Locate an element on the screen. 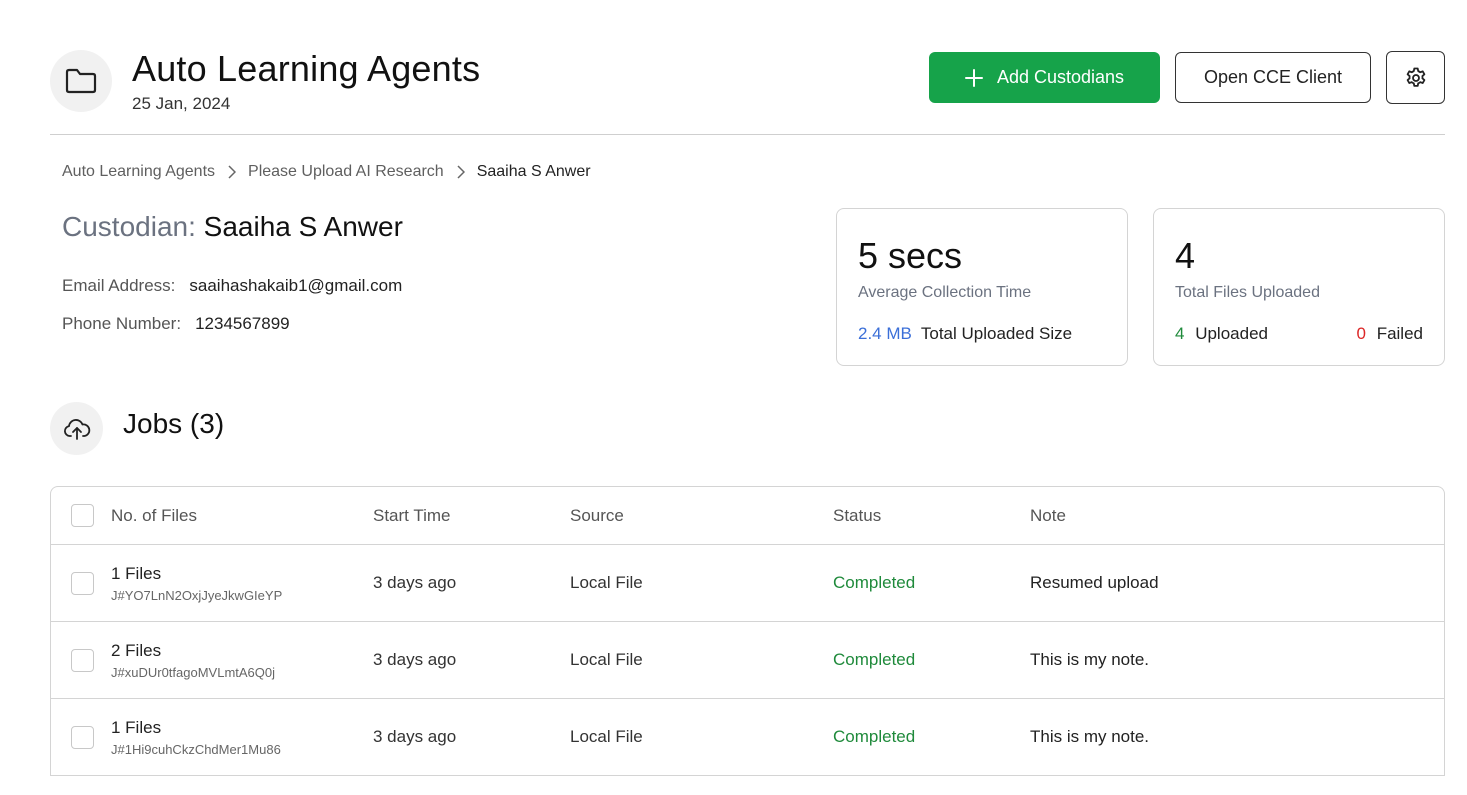 This screenshot has height=795, width=1467. settings-button is located at coordinates (1415, 77).